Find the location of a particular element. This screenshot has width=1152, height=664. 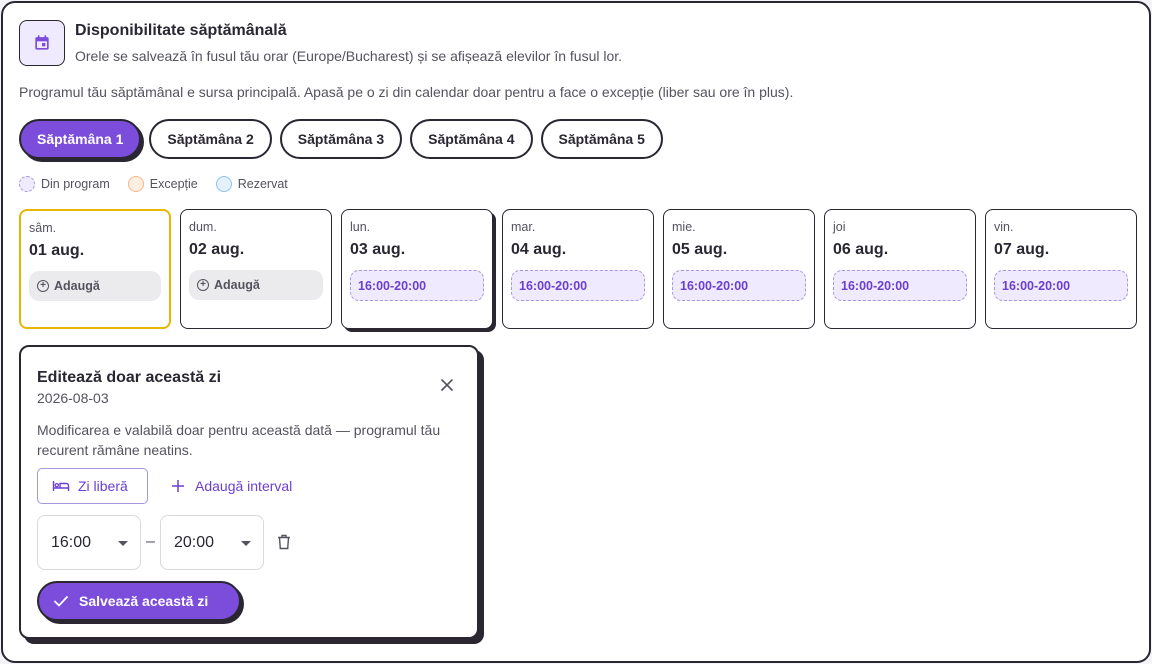

plus-icon is located at coordinates (178, 486).